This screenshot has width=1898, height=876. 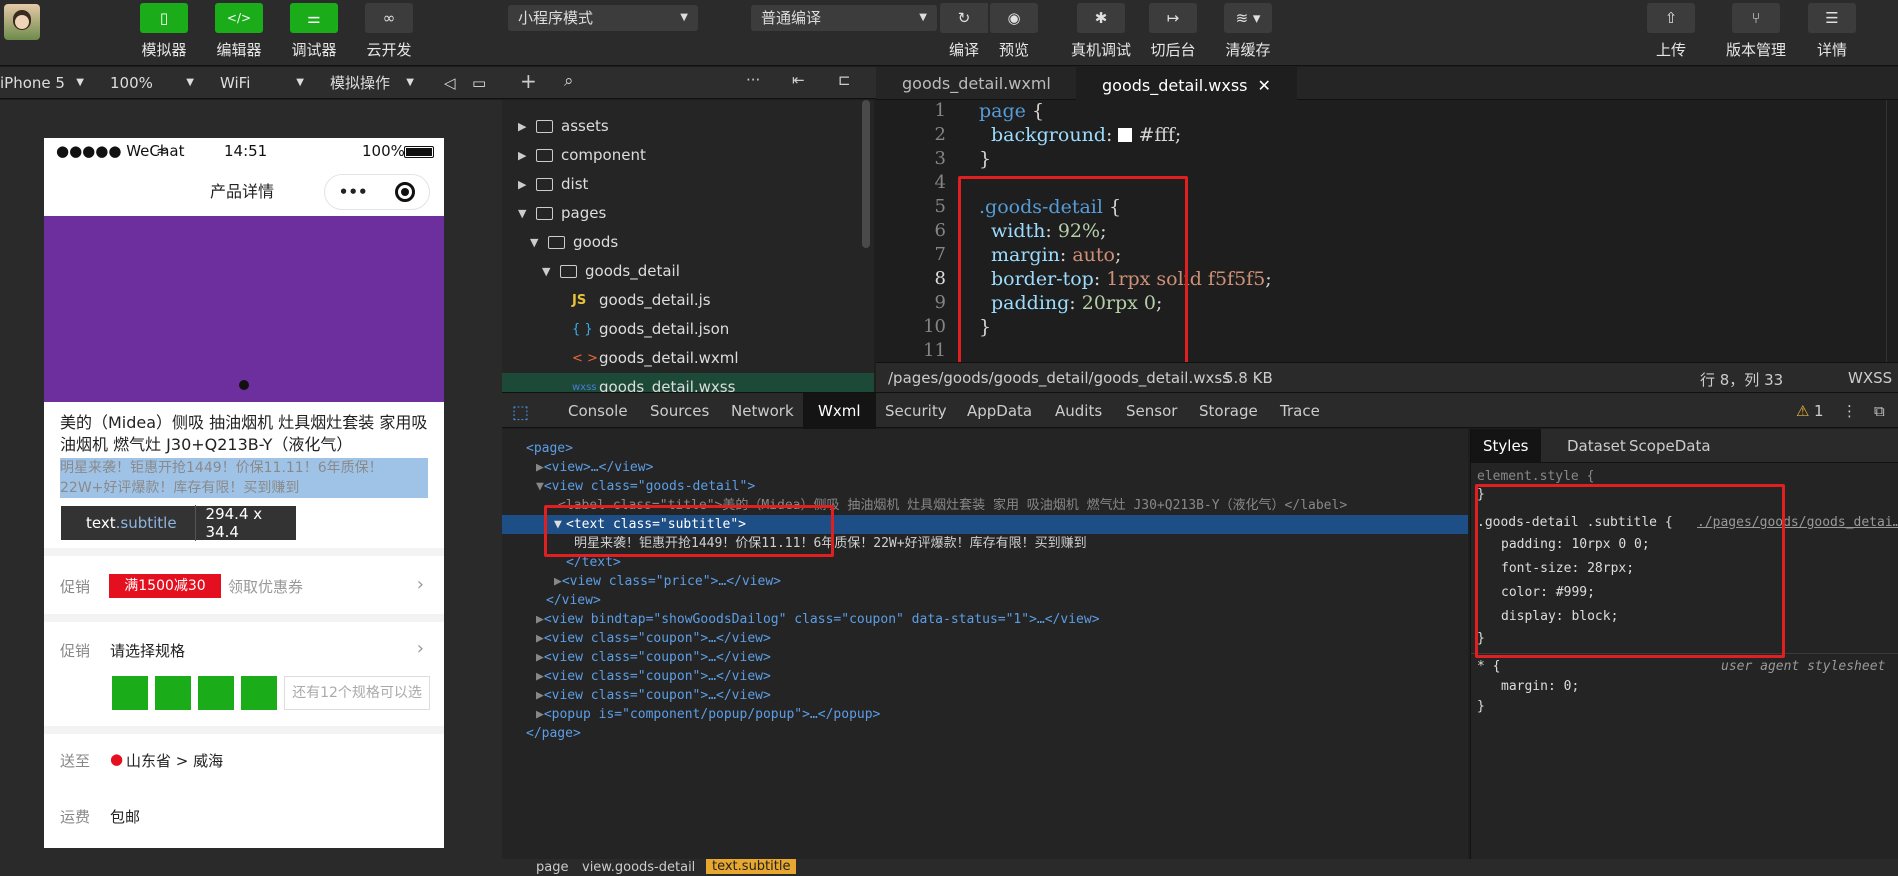 I want to click on tab-styles: Styles, so click(x=1506, y=446).